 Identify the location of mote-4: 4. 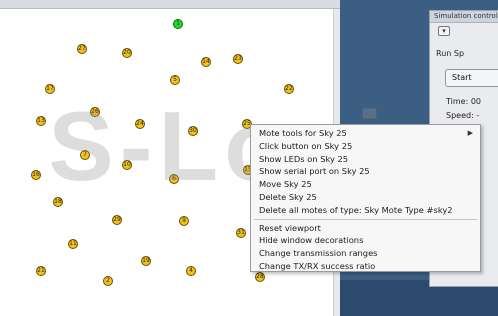
(191, 271).